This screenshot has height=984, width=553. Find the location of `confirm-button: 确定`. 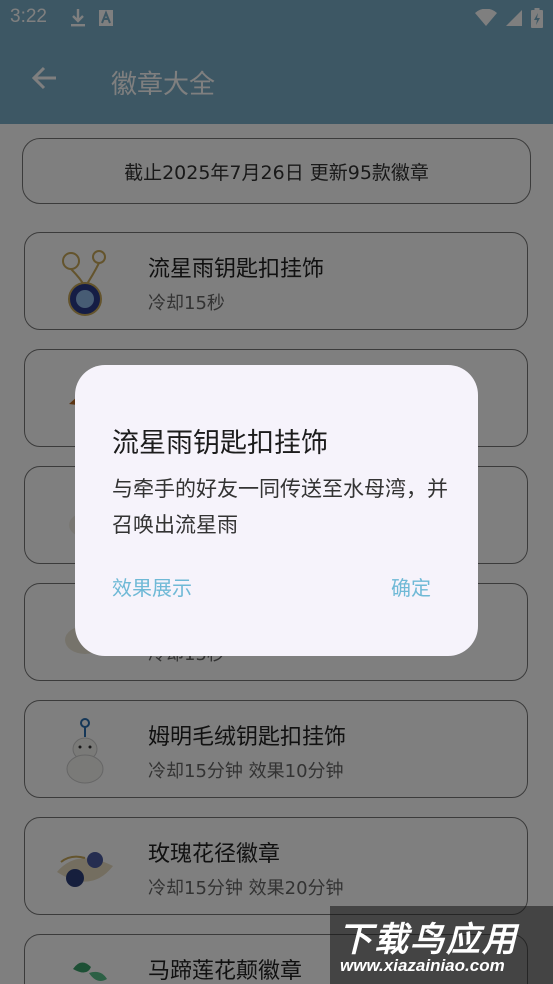

confirm-button: 确定 is located at coordinates (411, 586).